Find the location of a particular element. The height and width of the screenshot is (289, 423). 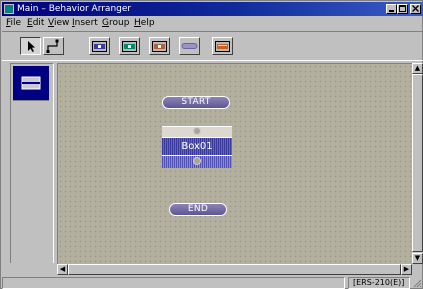

behavior-block-icon is located at coordinates (31, 83).